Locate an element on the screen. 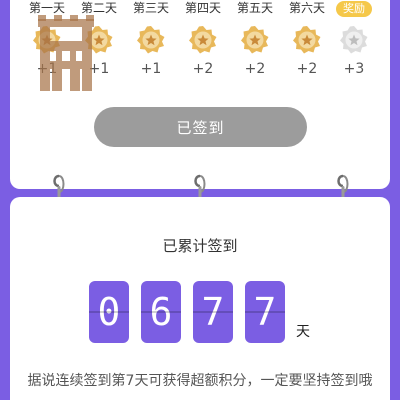 Image resolution: width=400 pixels, height=400 pixels. signin-tip-text: 据说连续签到第7天可获得超额积分，一定要坚持签到哦 is located at coordinates (200, 381).